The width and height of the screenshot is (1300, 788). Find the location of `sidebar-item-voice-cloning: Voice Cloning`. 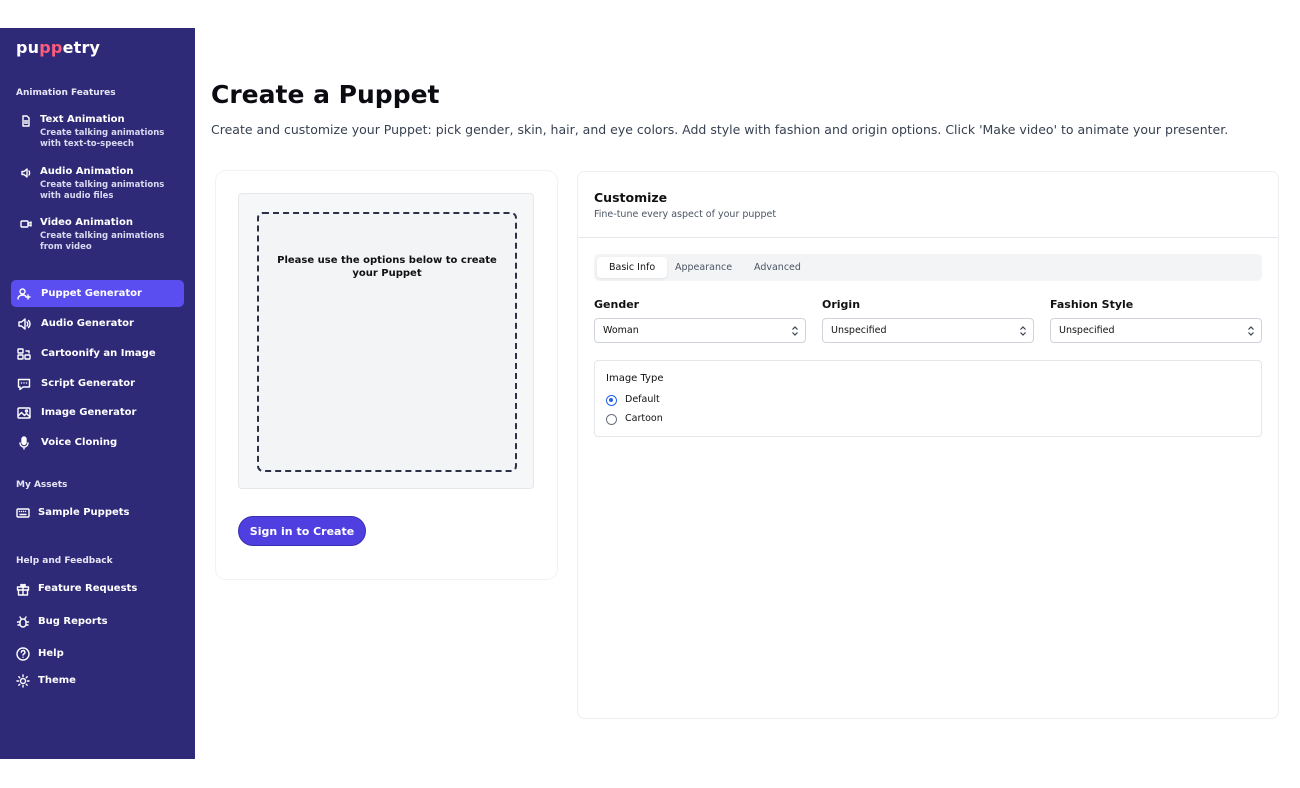

sidebar-item-voice-cloning: Voice Cloning is located at coordinates (97, 442).